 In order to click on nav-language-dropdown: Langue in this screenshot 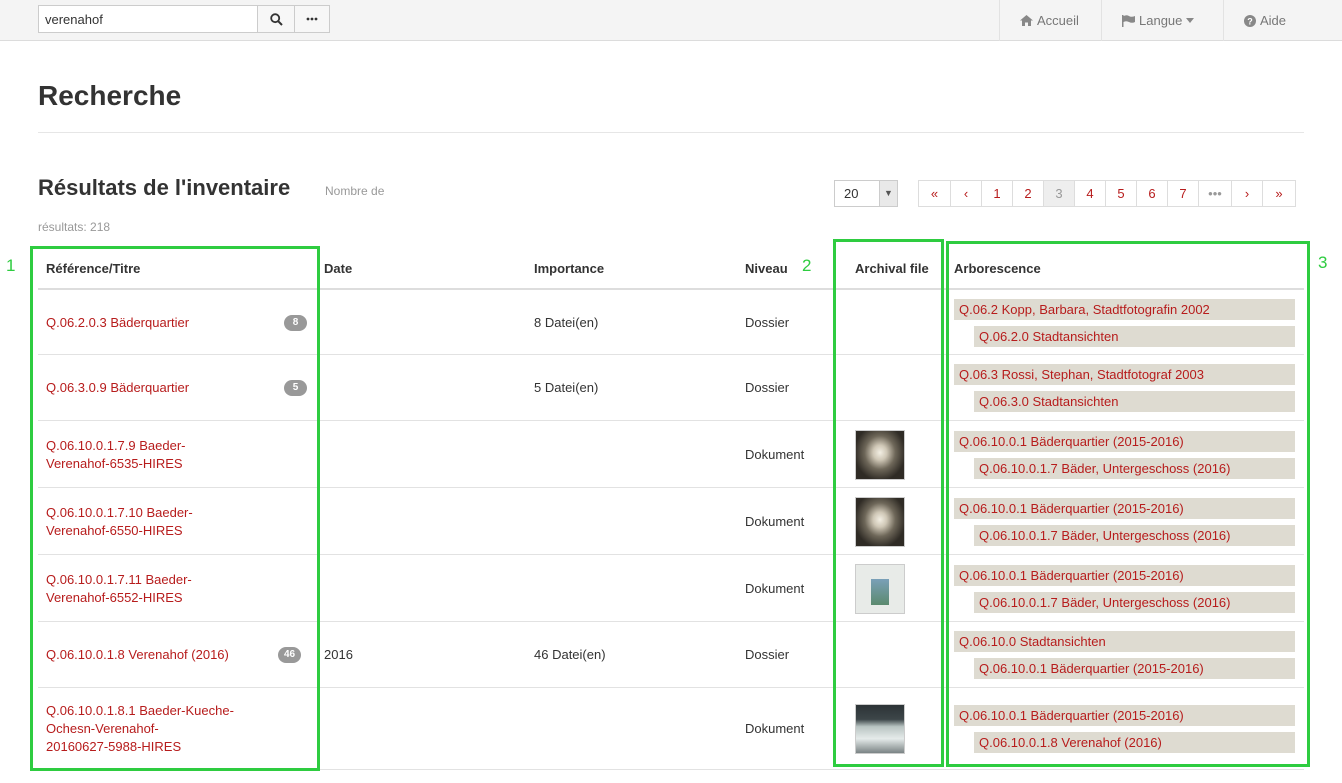, I will do `click(1162, 20)`.